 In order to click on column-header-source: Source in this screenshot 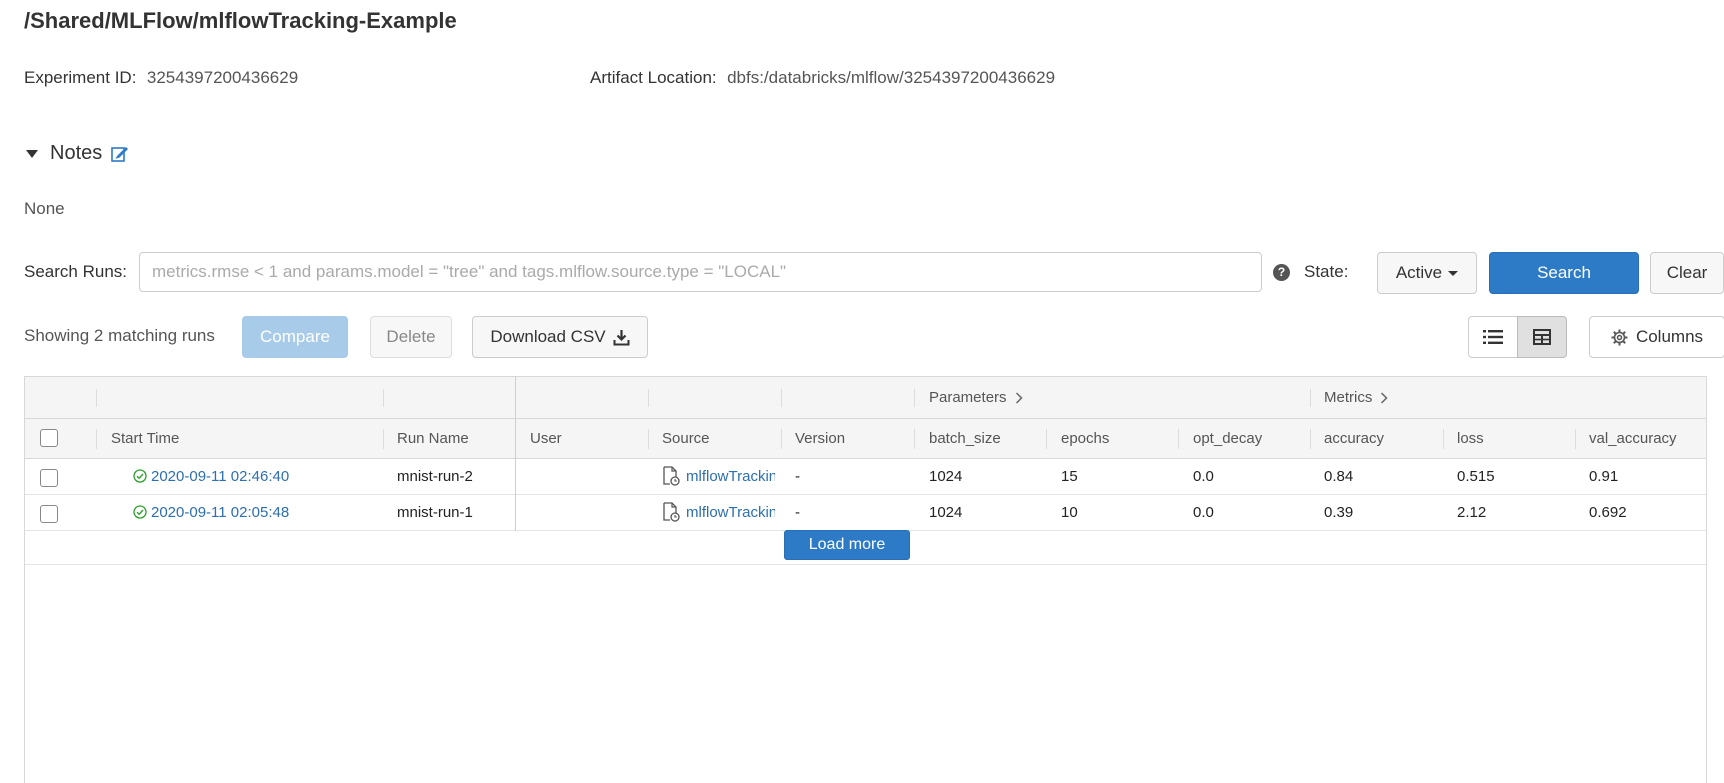, I will do `click(686, 438)`.